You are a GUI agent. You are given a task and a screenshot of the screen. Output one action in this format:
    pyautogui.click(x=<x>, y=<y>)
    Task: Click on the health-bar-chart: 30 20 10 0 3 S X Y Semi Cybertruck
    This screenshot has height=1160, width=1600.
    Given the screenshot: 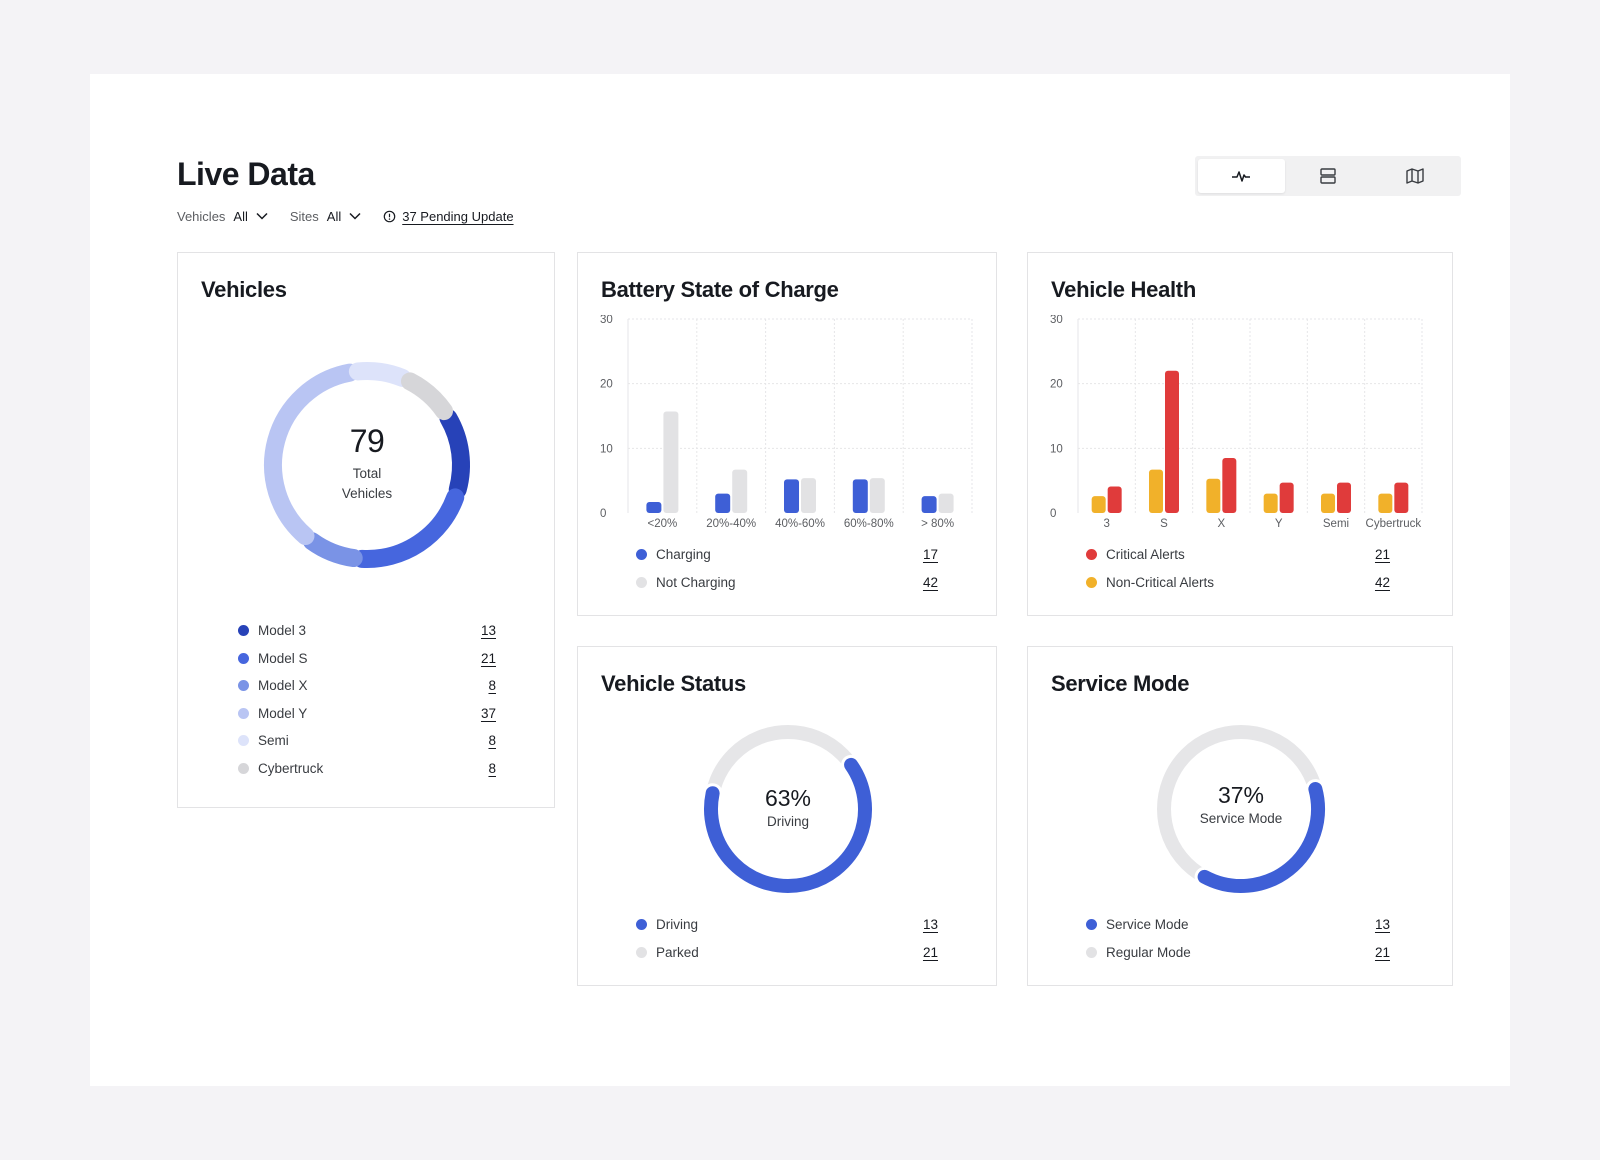 What is the action you would take?
    pyautogui.click(x=1236, y=422)
    